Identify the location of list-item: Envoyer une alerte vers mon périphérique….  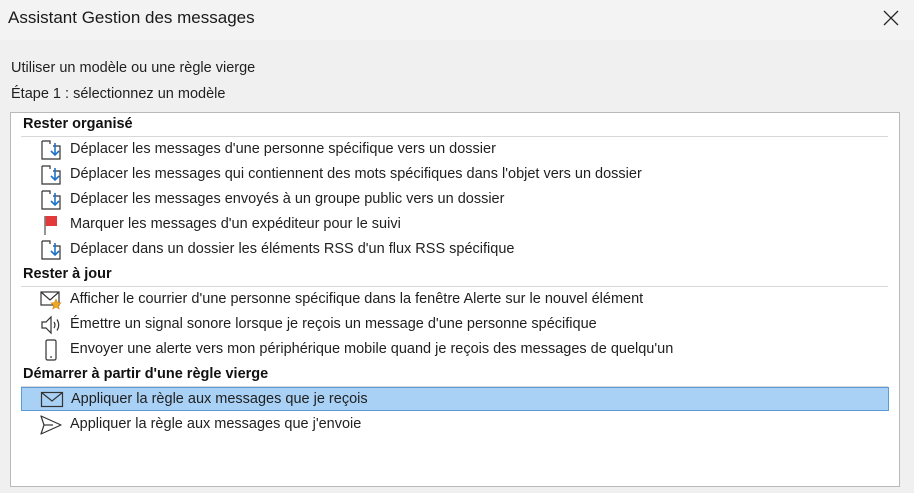
(455, 350).